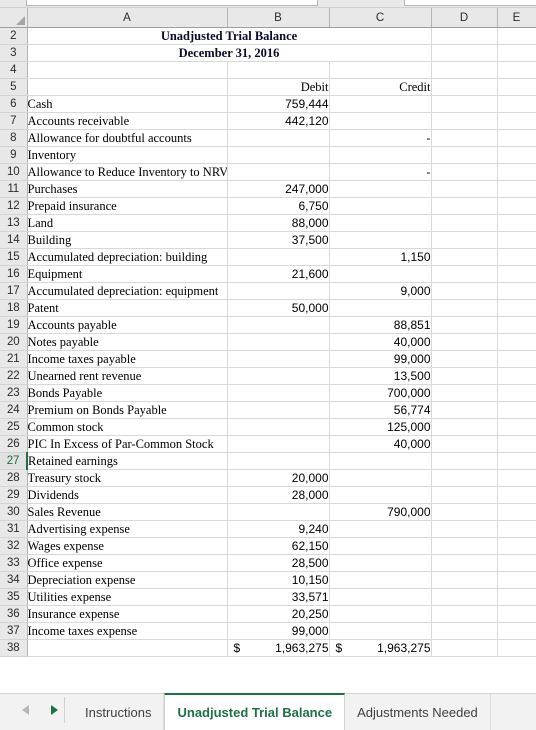 This screenshot has height=730, width=536. Describe the element at coordinates (278, 614) in the screenshot. I see `cell-B36: 20,250` at that location.